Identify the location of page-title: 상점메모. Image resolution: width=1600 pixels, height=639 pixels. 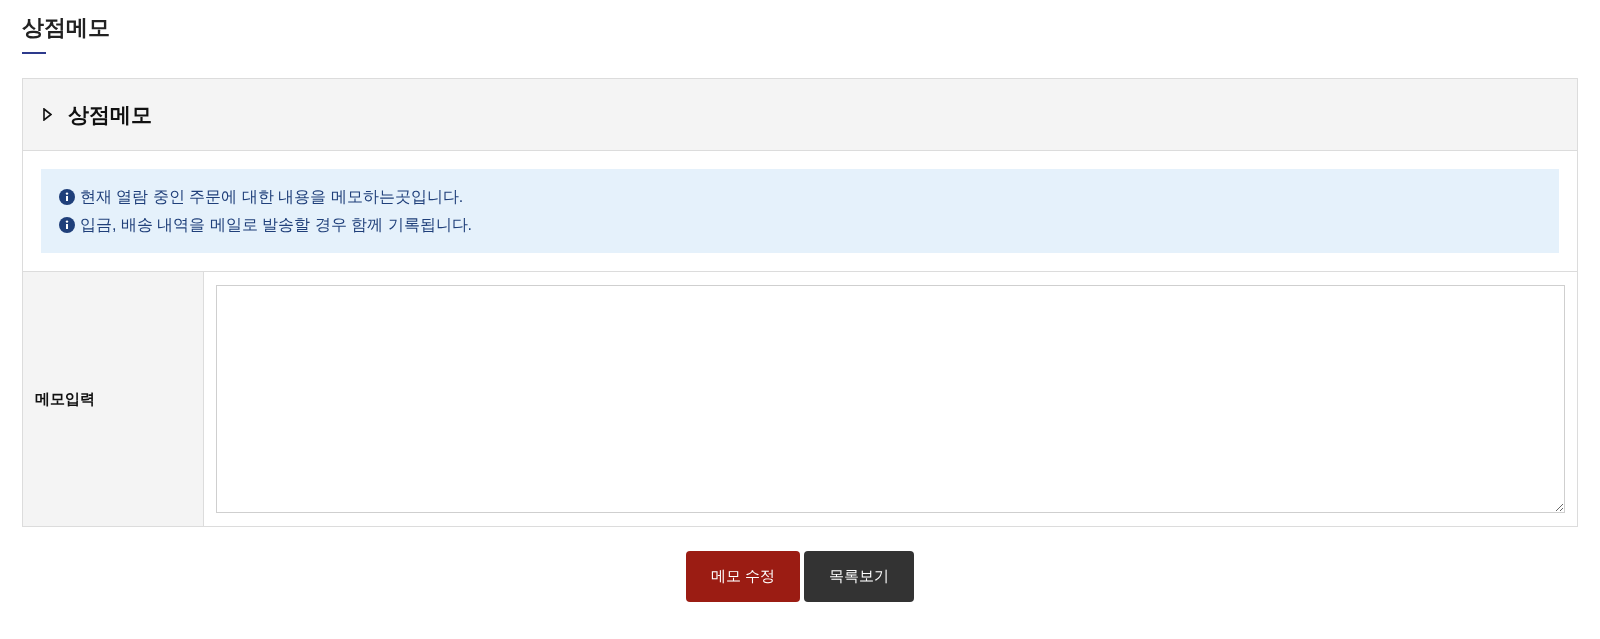
(66, 28).